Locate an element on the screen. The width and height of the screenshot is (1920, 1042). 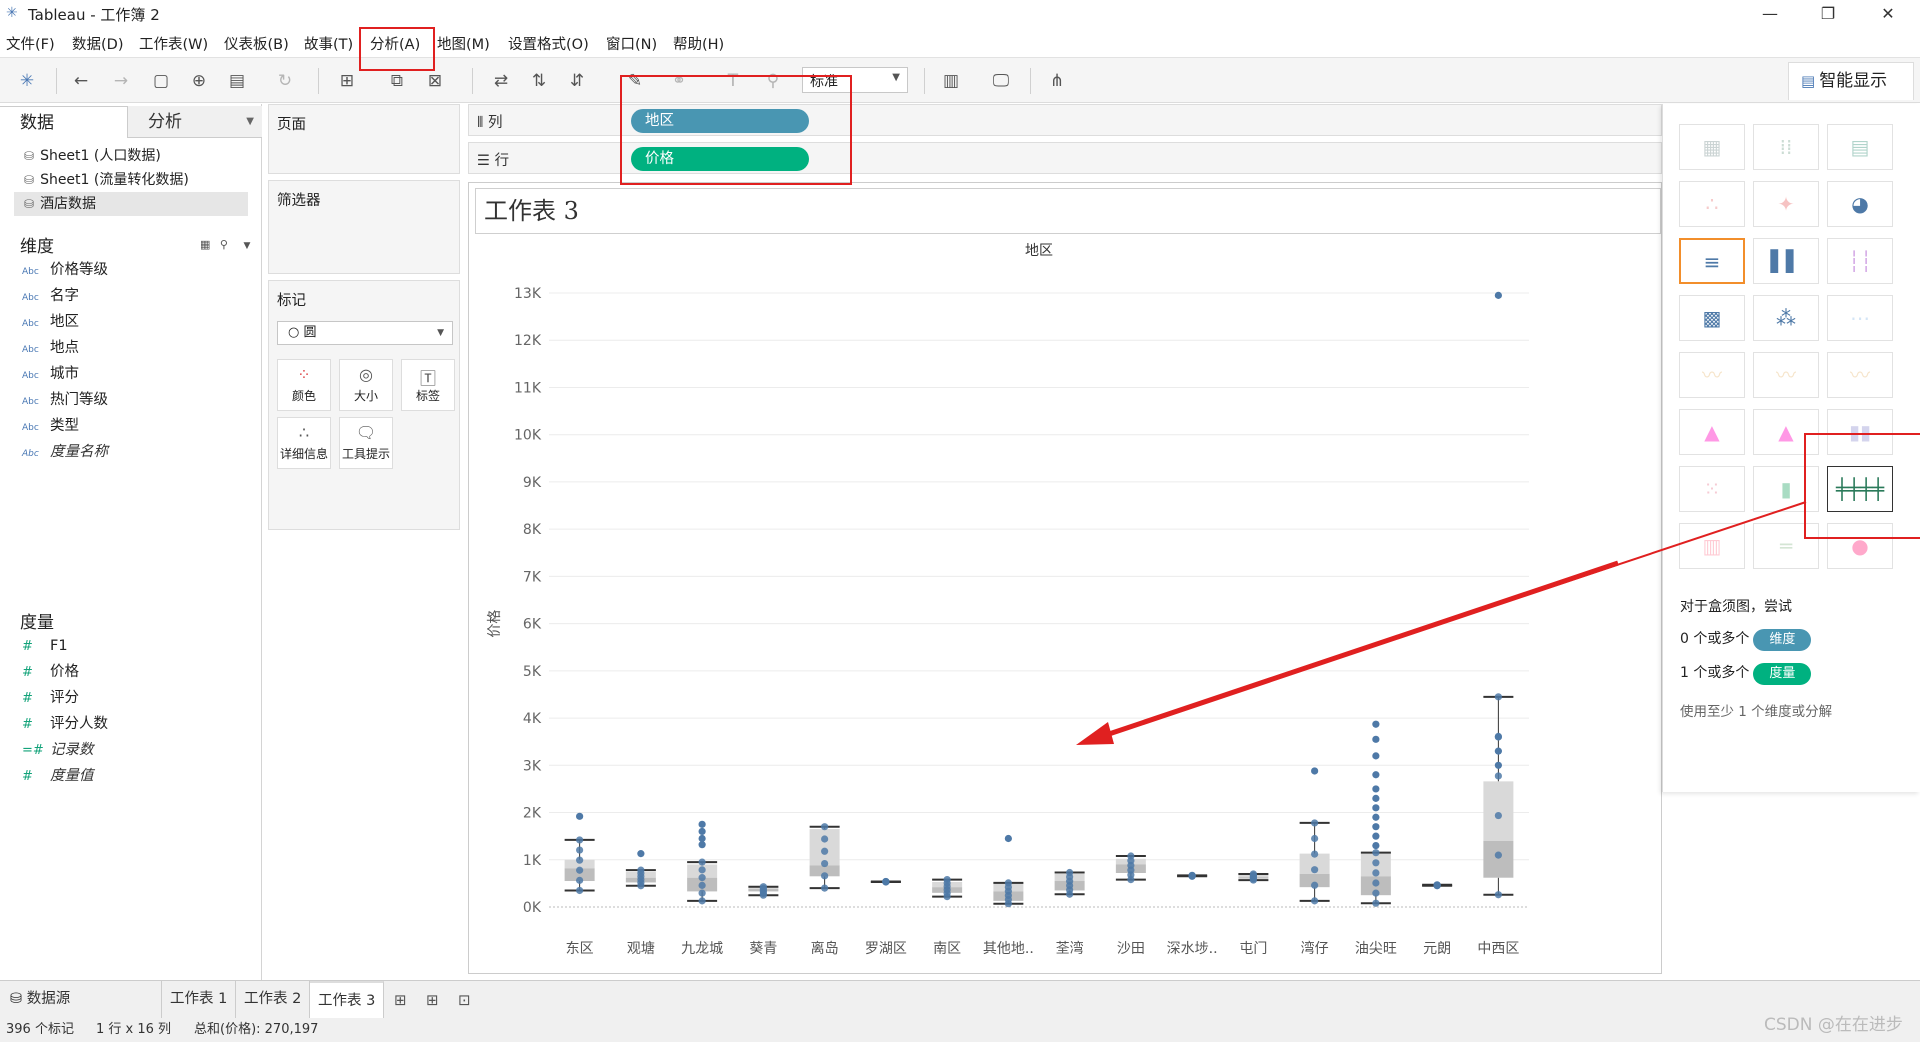
show-cards-icon: ▥ is located at coordinates (951, 81).